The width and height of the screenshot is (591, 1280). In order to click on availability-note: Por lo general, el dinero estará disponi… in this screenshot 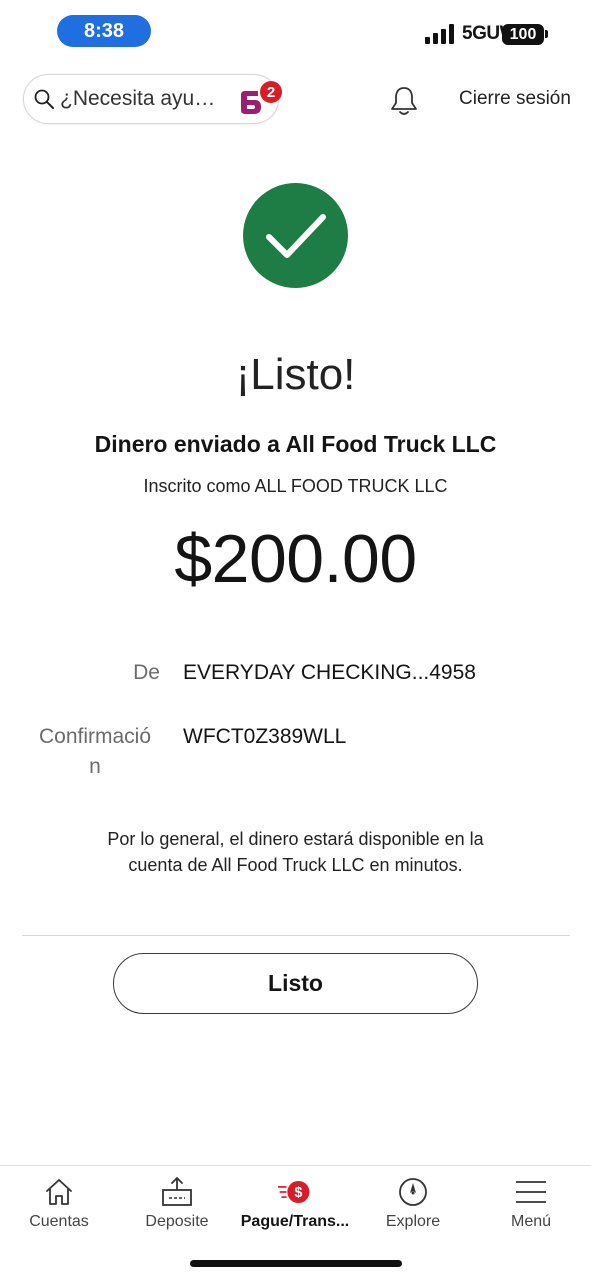, I will do `click(295, 852)`.